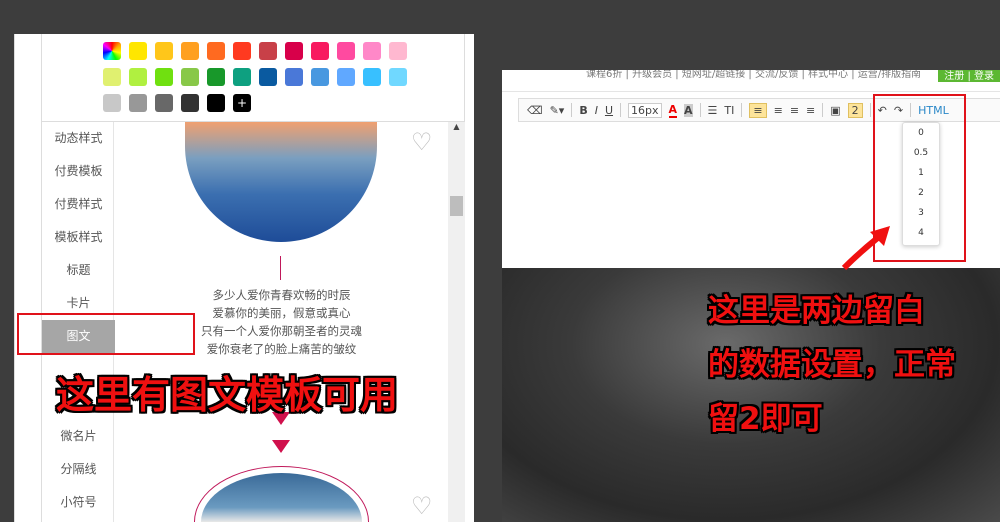 This screenshot has width=1000, height=522. Describe the element at coordinates (729, 110) in the screenshot. I see `title-button: TI` at that location.